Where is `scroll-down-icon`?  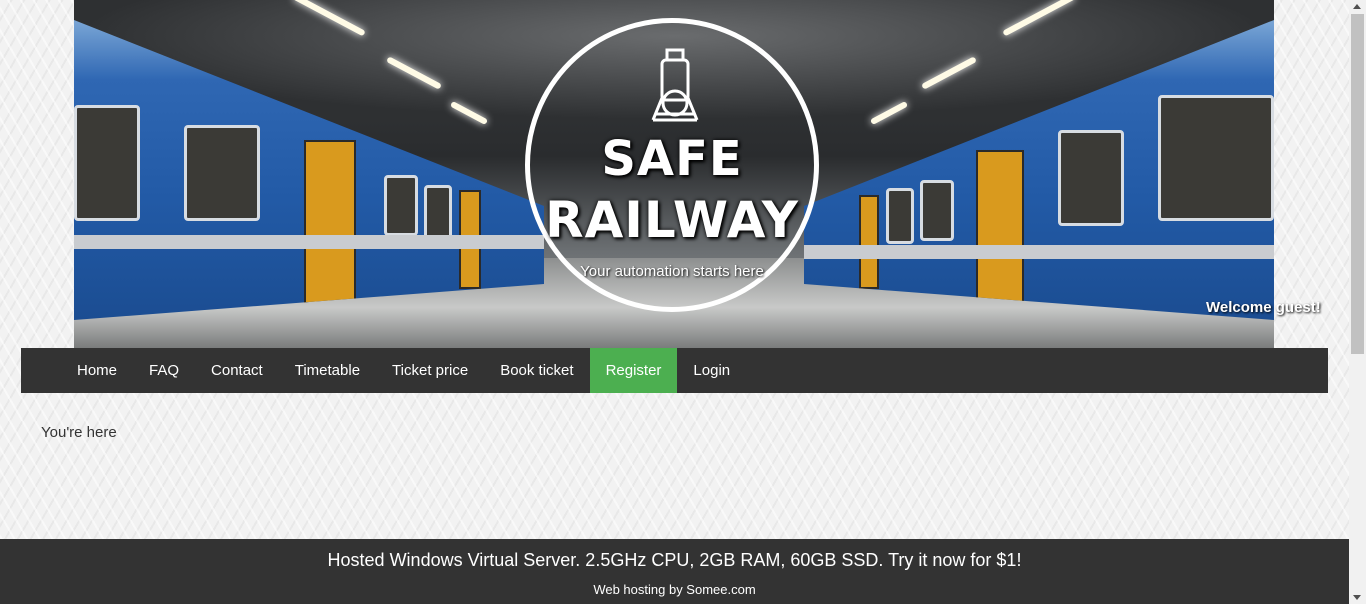 scroll-down-icon is located at coordinates (1357, 597).